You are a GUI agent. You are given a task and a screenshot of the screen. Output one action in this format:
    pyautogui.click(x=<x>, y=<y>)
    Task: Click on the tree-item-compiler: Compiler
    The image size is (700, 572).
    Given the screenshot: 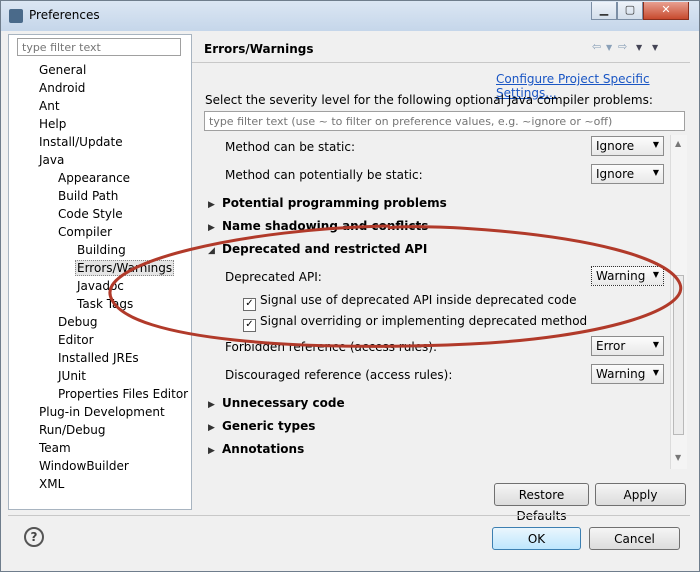 What is the action you would take?
    pyautogui.click(x=85, y=232)
    